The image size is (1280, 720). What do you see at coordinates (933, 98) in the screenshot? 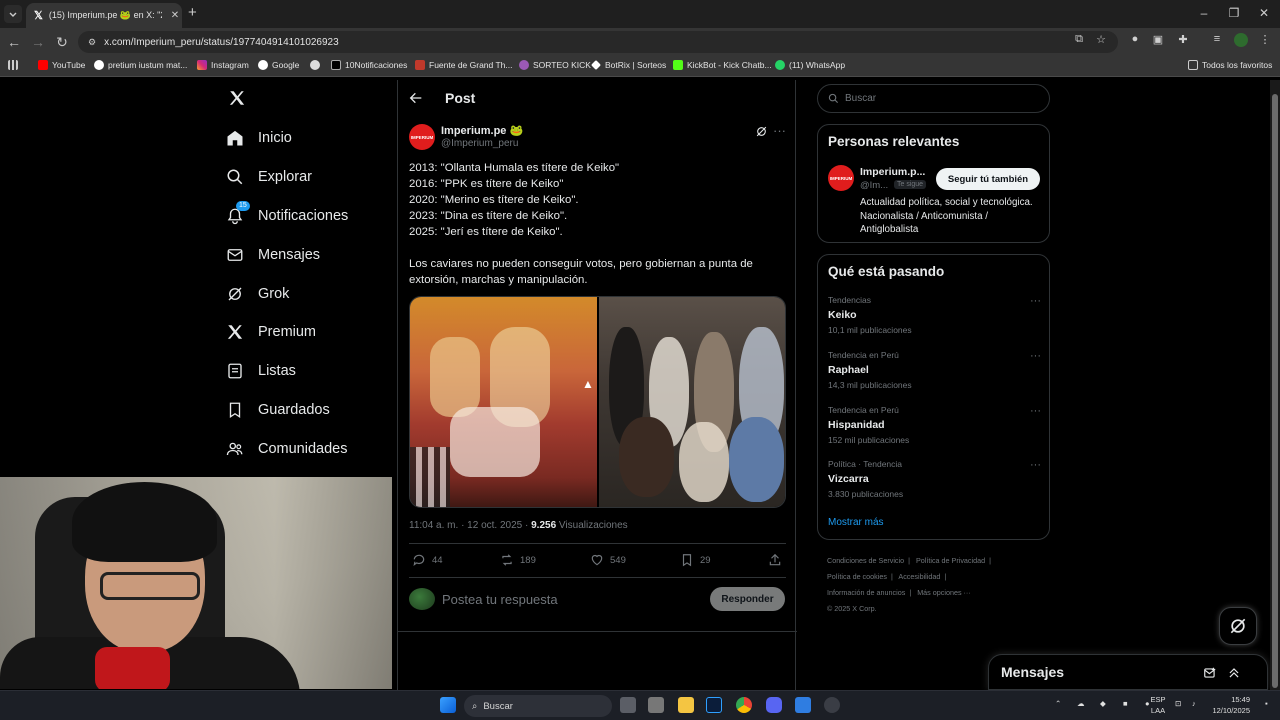
I see `search-input: Buscar` at bounding box center [933, 98].